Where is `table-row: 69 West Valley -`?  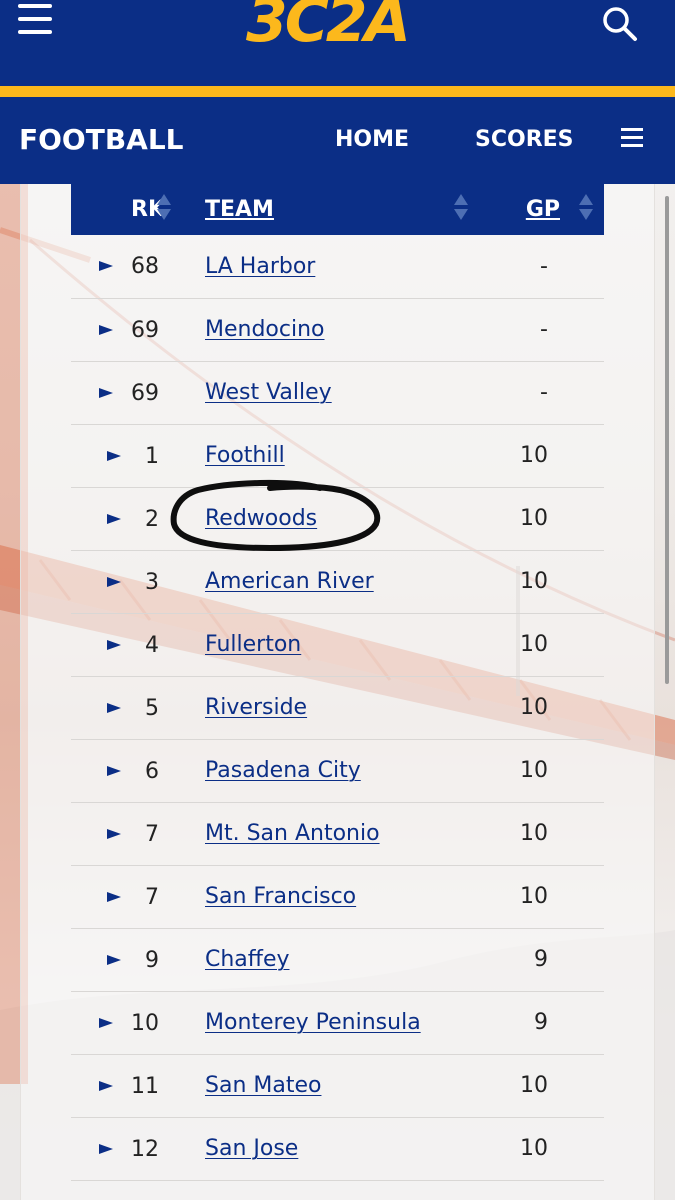 table-row: 69 West Valley - is located at coordinates (337, 392).